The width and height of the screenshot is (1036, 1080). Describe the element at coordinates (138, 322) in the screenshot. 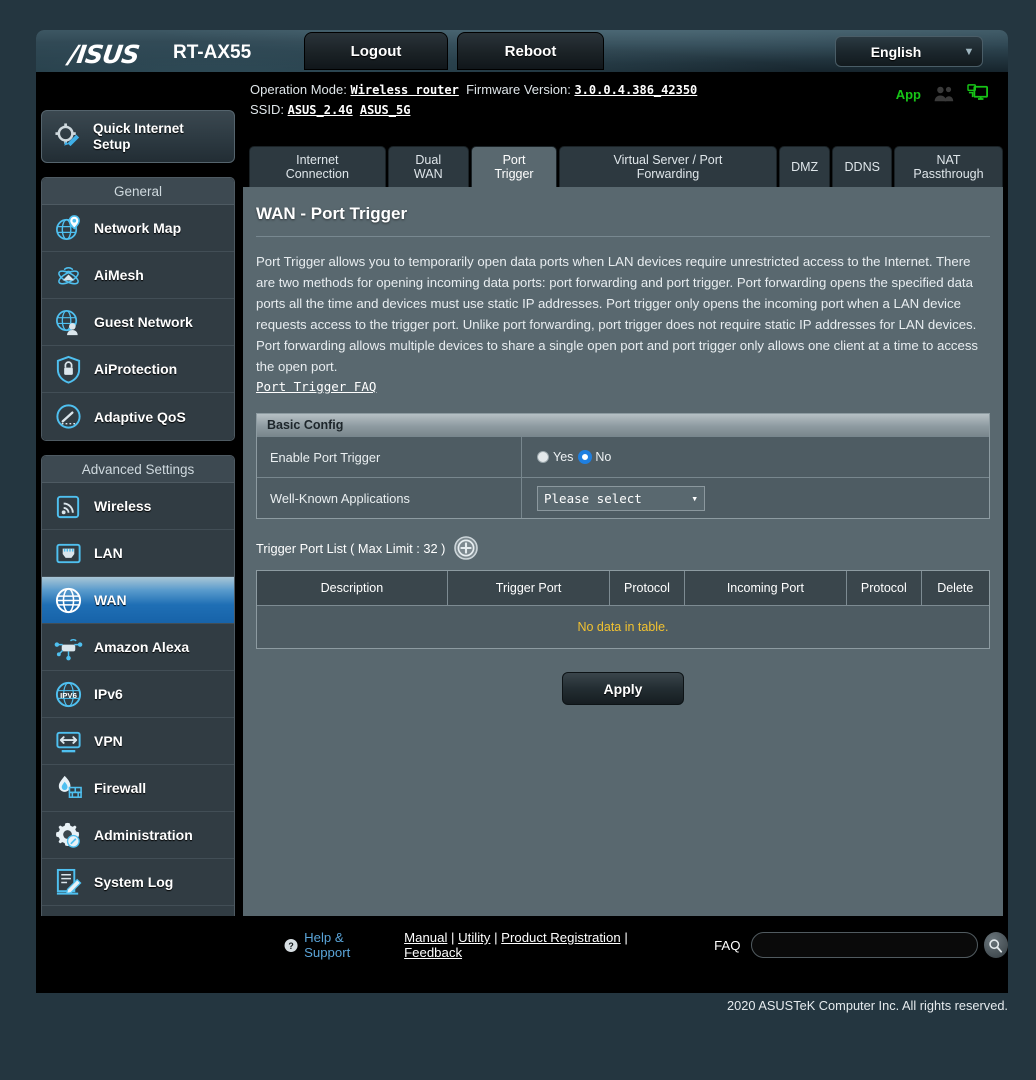

I see `sidebar-item-guest-network: Guest Network` at that location.